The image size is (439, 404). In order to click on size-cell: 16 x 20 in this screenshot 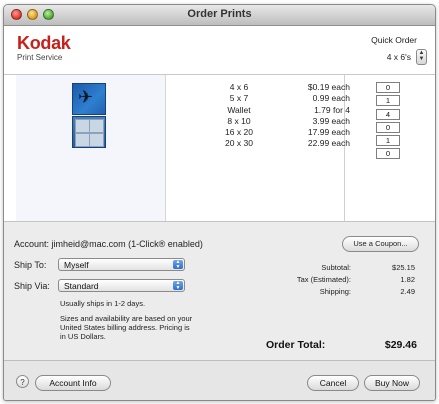, I will do `click(239, 132)`.